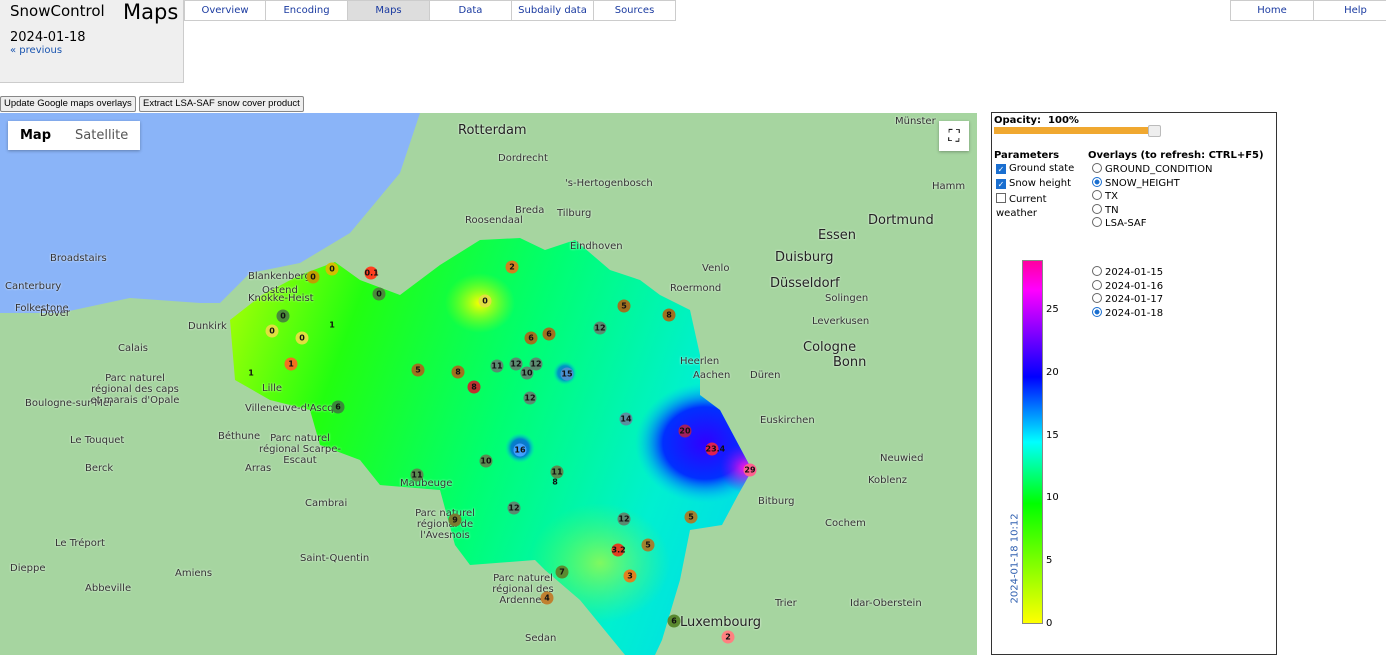  I want to click on opacity-slider-handle, so click(1154, 131).